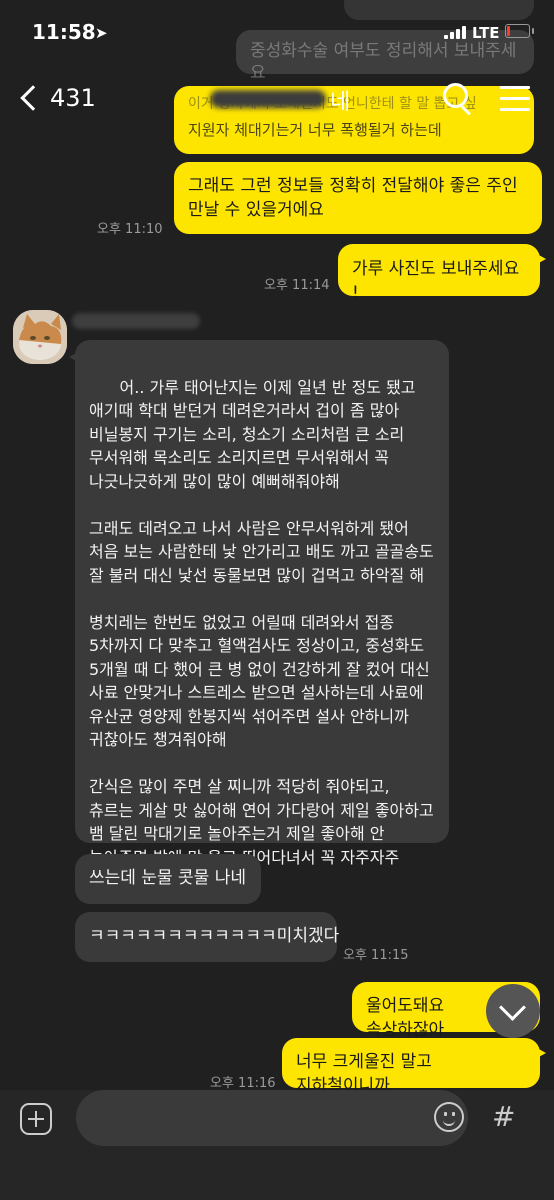 The height and width of the screenshot is (1200, 554). Describe the element at coordinates (64, 32) in the screenshot. I see `status-time: 11:58` at that location.